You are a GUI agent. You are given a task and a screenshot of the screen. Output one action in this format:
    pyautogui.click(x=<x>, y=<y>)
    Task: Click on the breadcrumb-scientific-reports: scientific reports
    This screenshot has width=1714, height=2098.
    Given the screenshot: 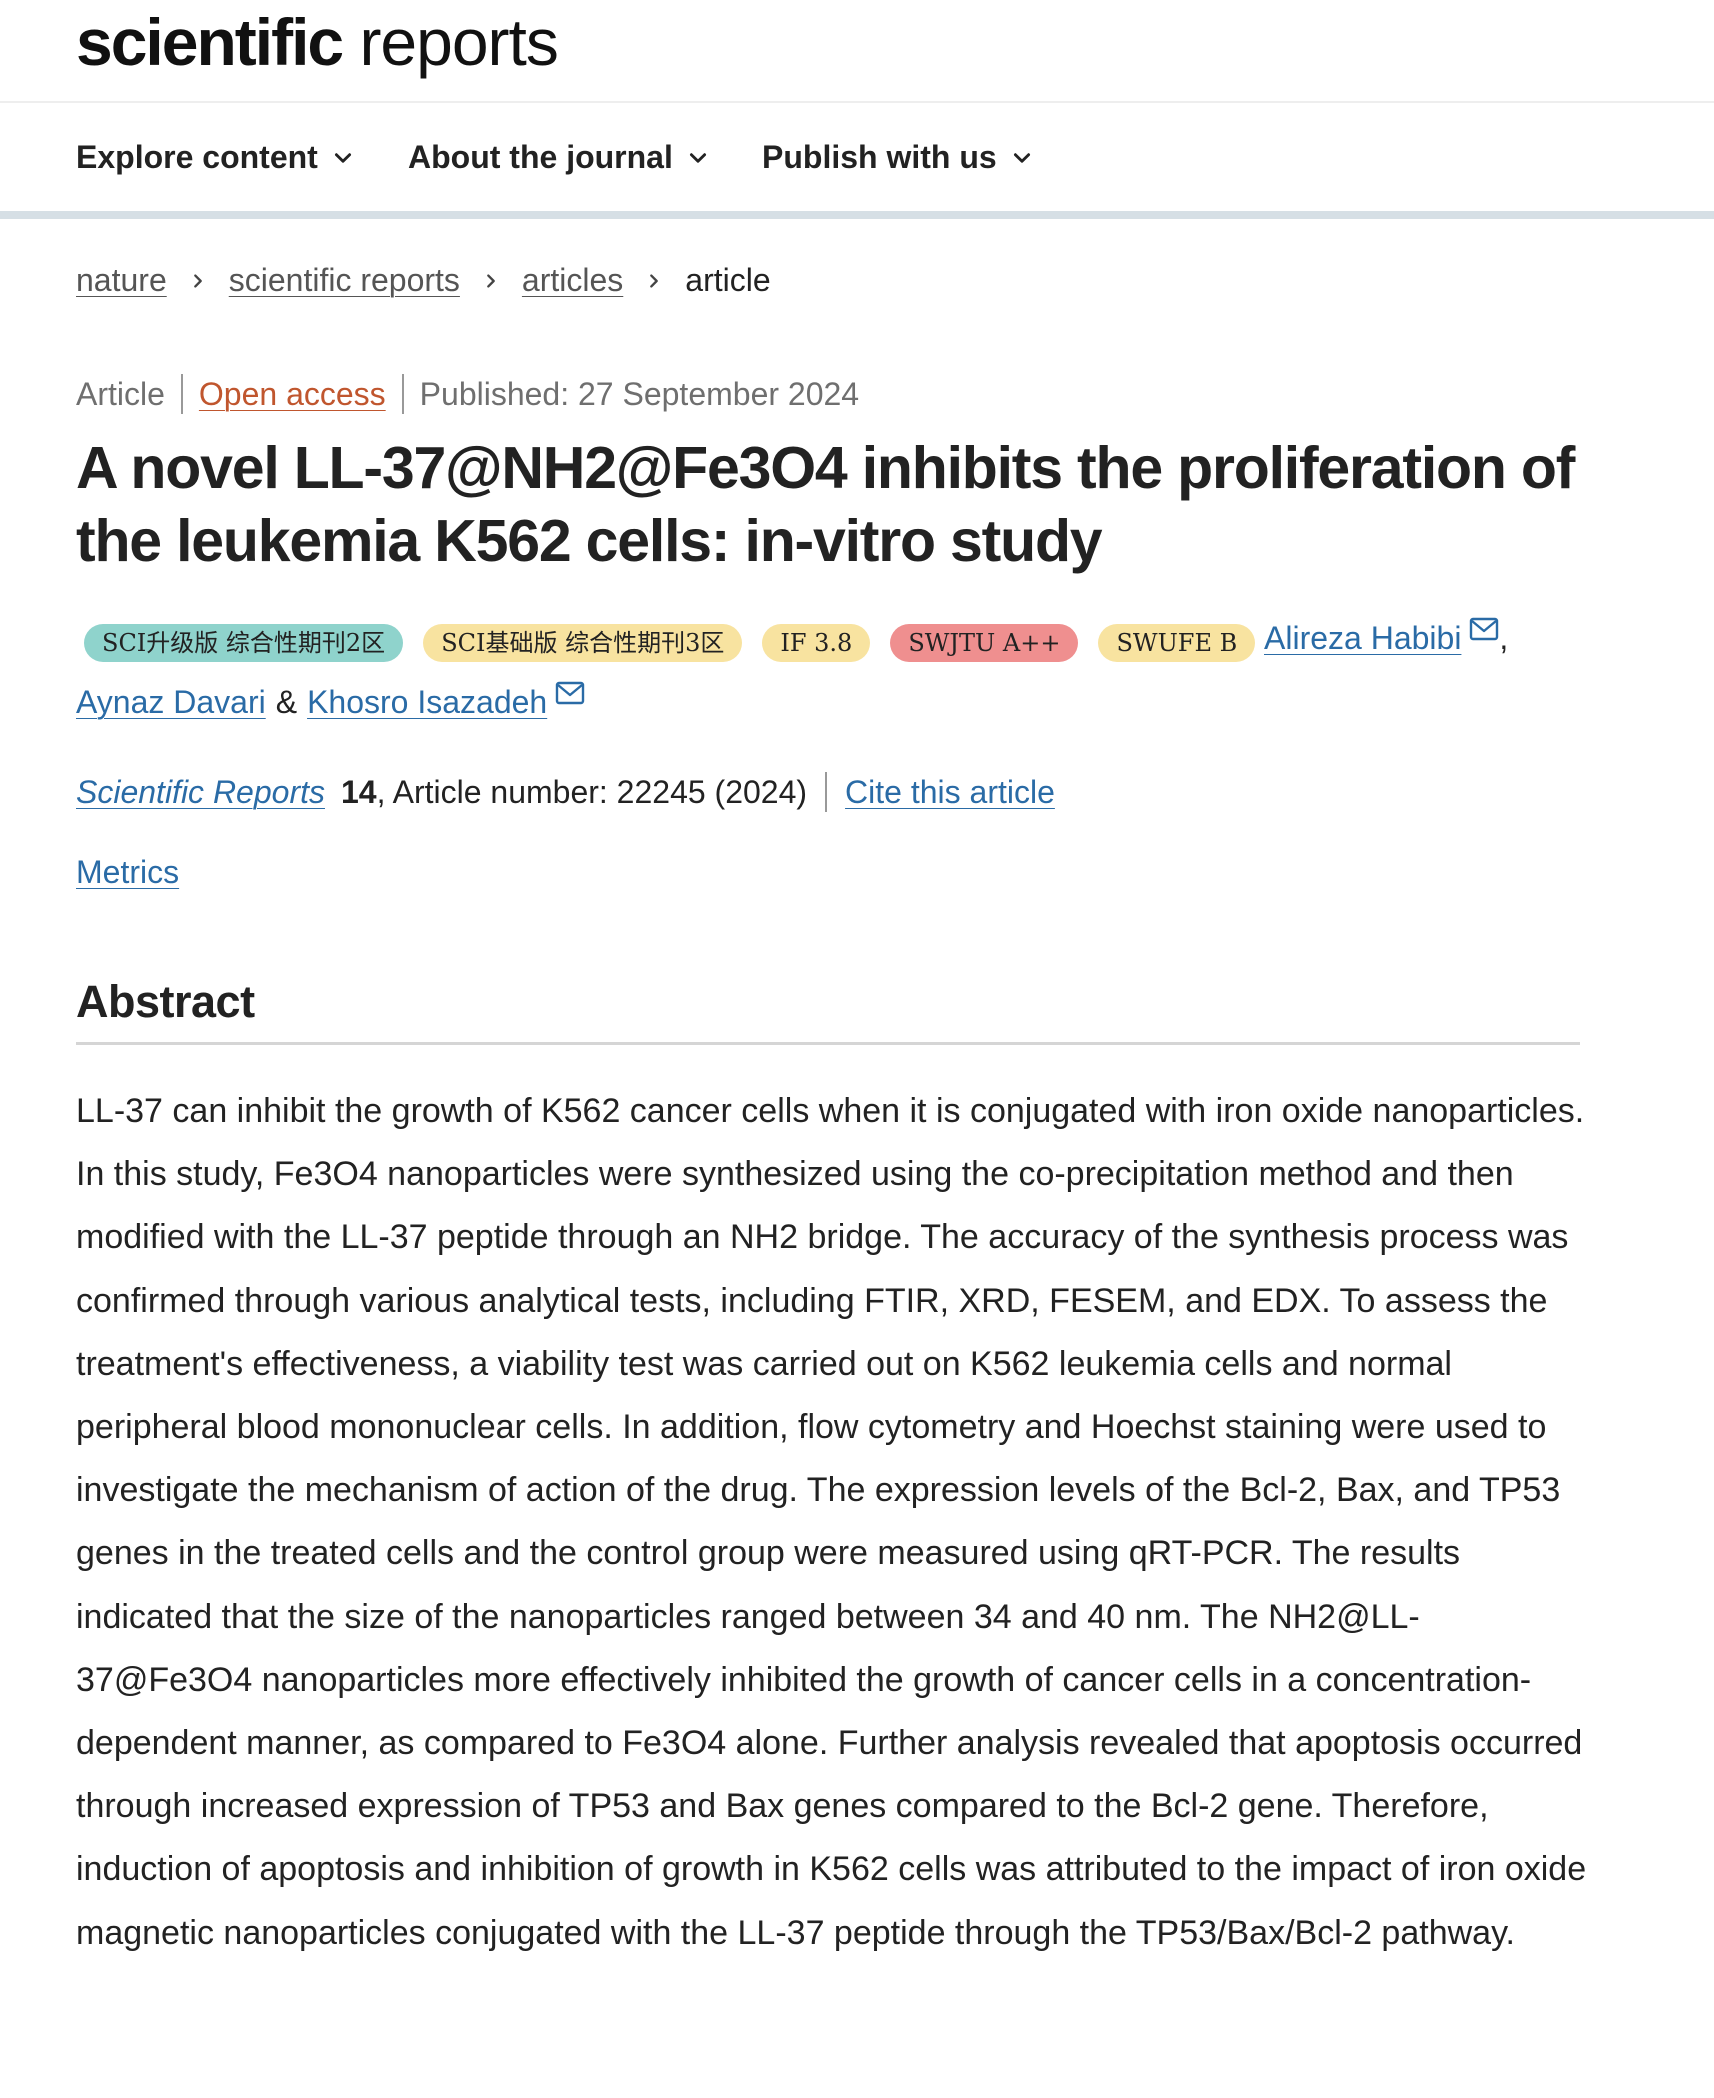 What is the action you would take?
    pyautogui.click(x=344, y=280)
    